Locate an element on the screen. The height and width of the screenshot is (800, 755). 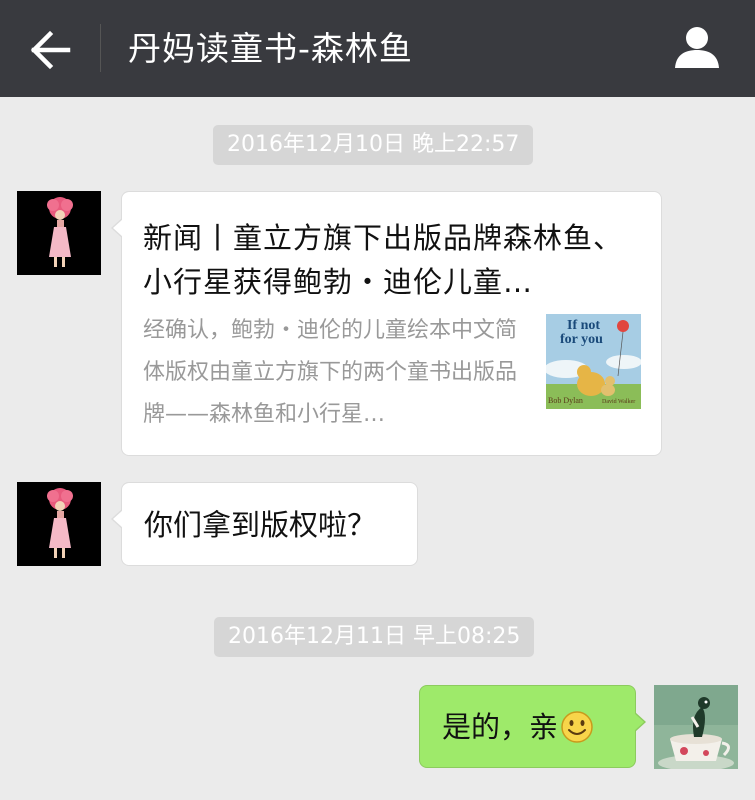
timestamp: 2016年12月10日 晚上22:57 is located at coordinates (373, 145).